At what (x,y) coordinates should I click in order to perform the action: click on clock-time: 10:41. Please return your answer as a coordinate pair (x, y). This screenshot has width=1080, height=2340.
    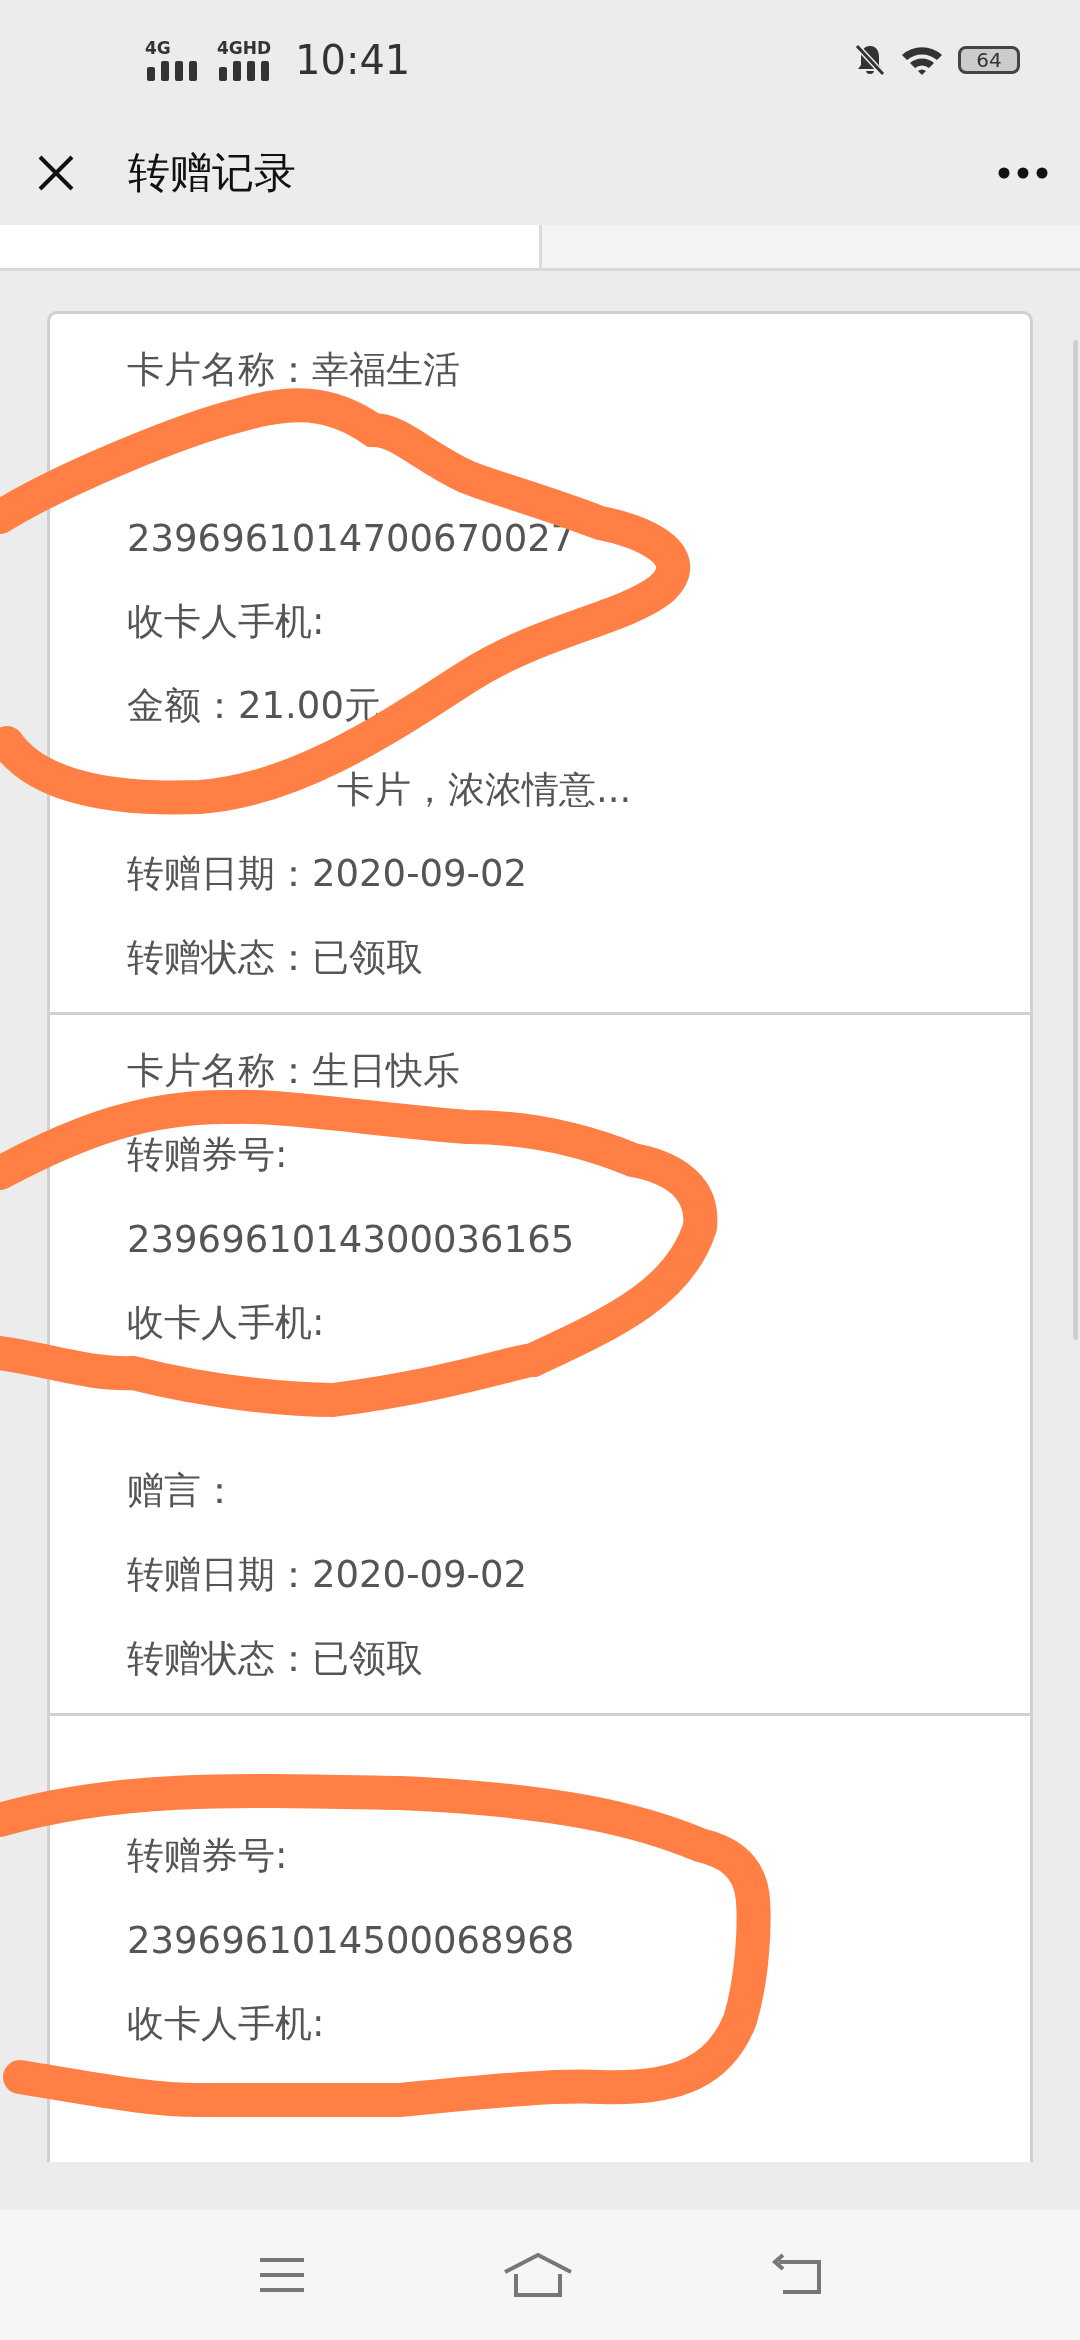
    Looking at the image, I should click on (353, 60).